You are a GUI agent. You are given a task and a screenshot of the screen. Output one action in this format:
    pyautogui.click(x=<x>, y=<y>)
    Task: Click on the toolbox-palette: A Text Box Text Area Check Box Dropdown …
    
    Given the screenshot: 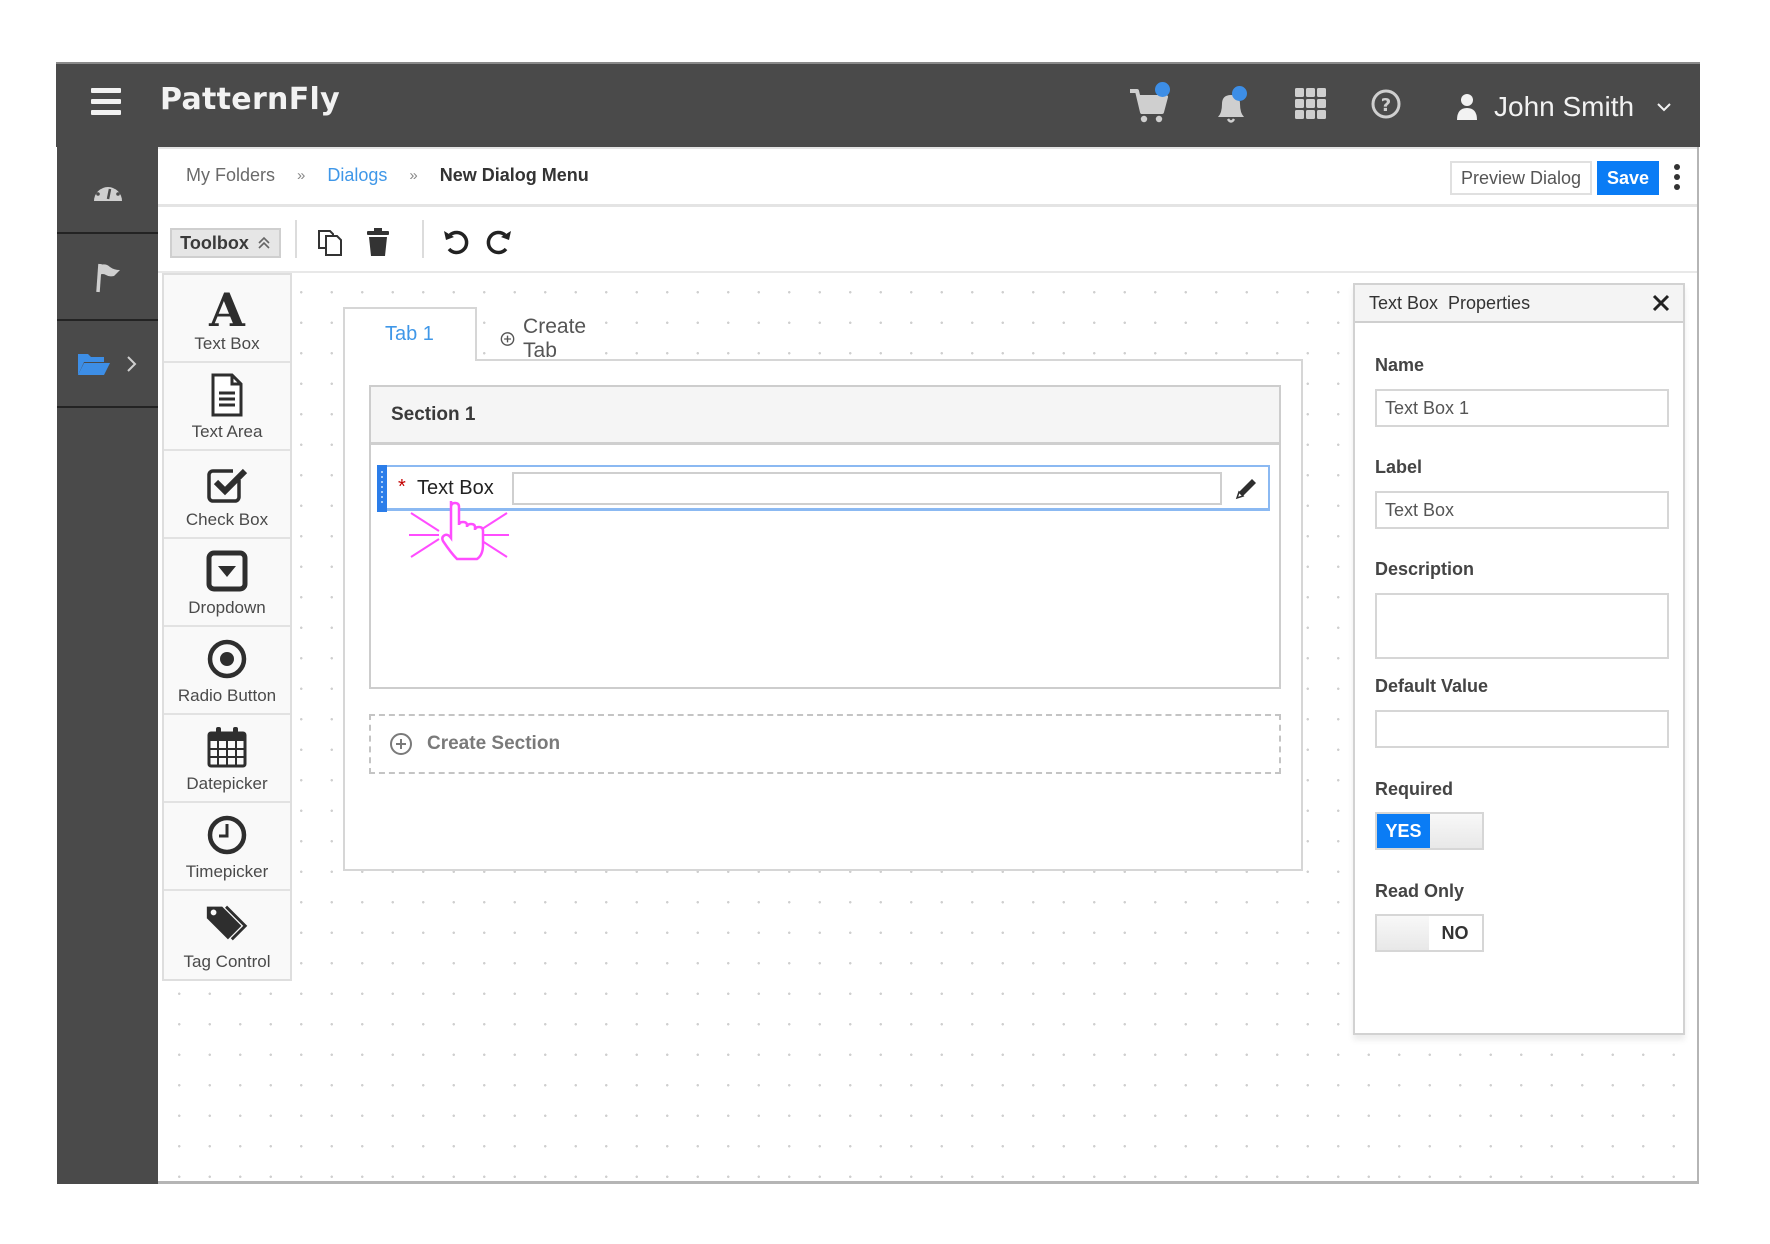 What is the action you would take?
    pyautogui.click(x=227, y=627)
    